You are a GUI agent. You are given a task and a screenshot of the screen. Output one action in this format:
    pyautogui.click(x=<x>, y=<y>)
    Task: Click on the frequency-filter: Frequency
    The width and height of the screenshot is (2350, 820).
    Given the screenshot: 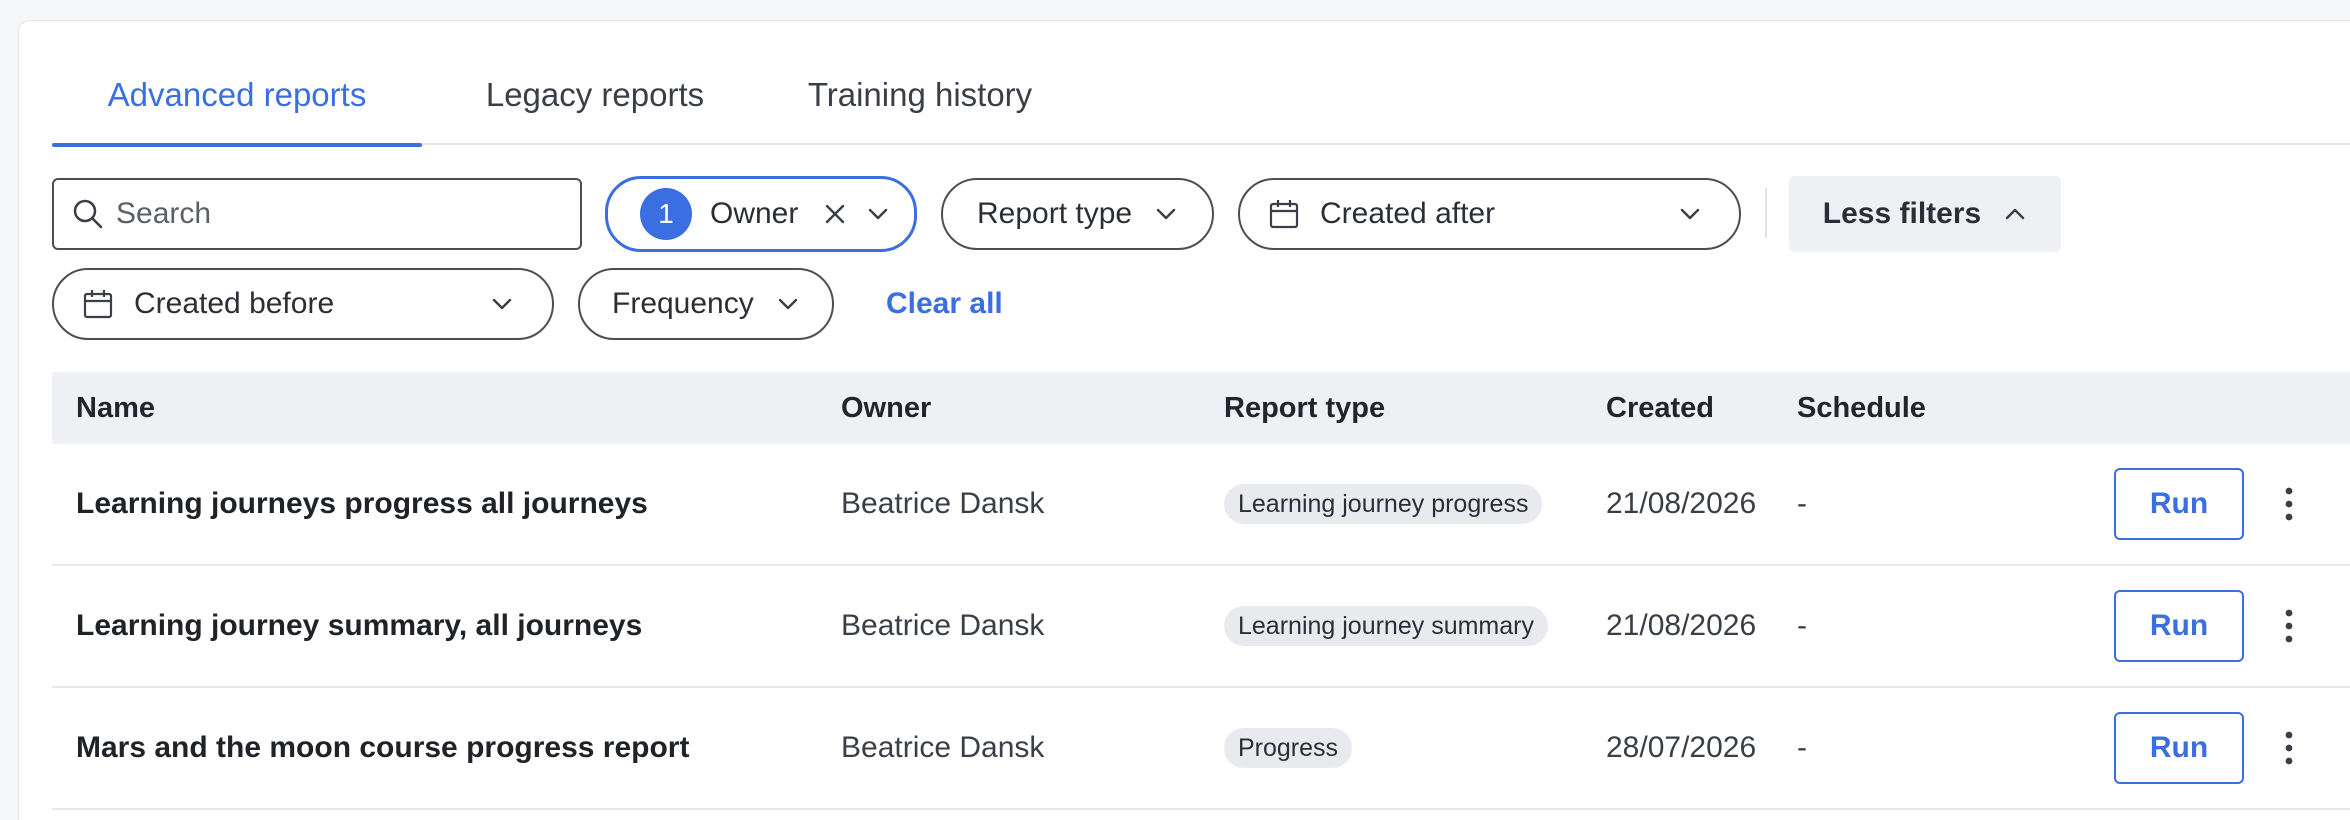 What is the action you would take?
    pyautogui.click(x=706, y=304)
    